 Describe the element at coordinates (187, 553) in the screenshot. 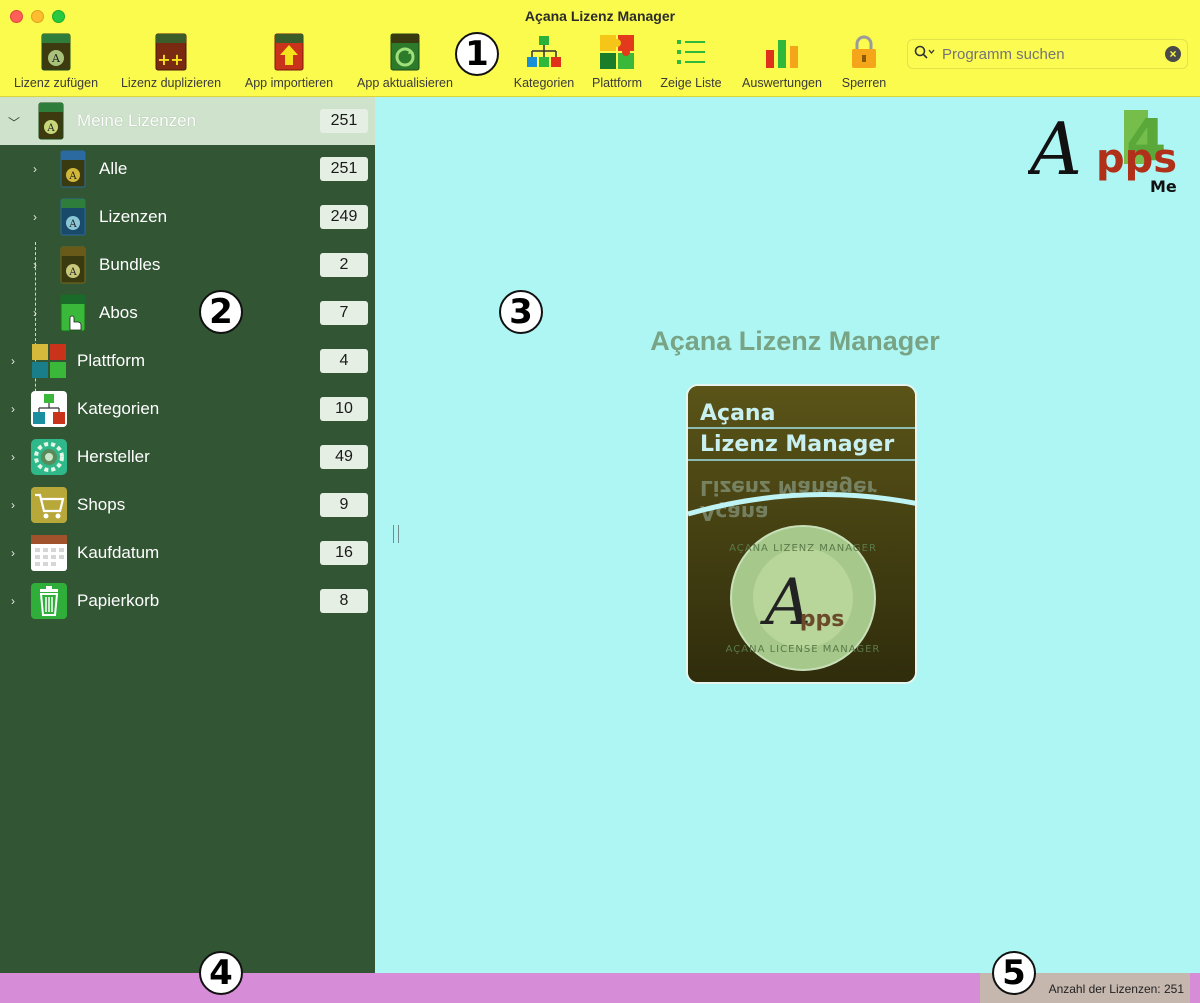

I see `sidebar-item-kaufdatum: › Kaufdatum 16` at that location.